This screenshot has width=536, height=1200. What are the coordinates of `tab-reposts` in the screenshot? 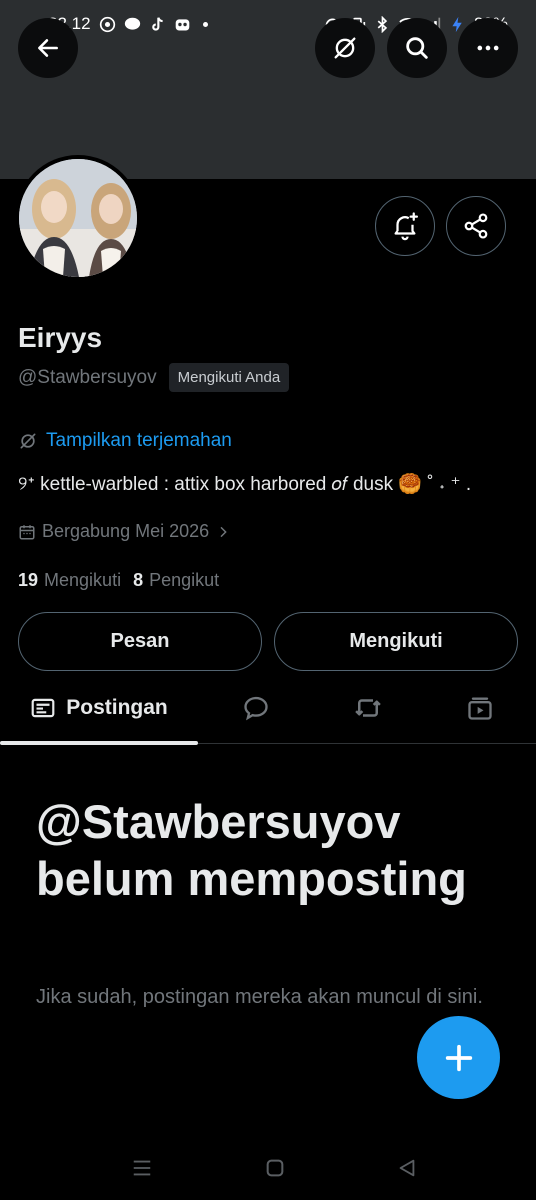 It's located at (368, 708).